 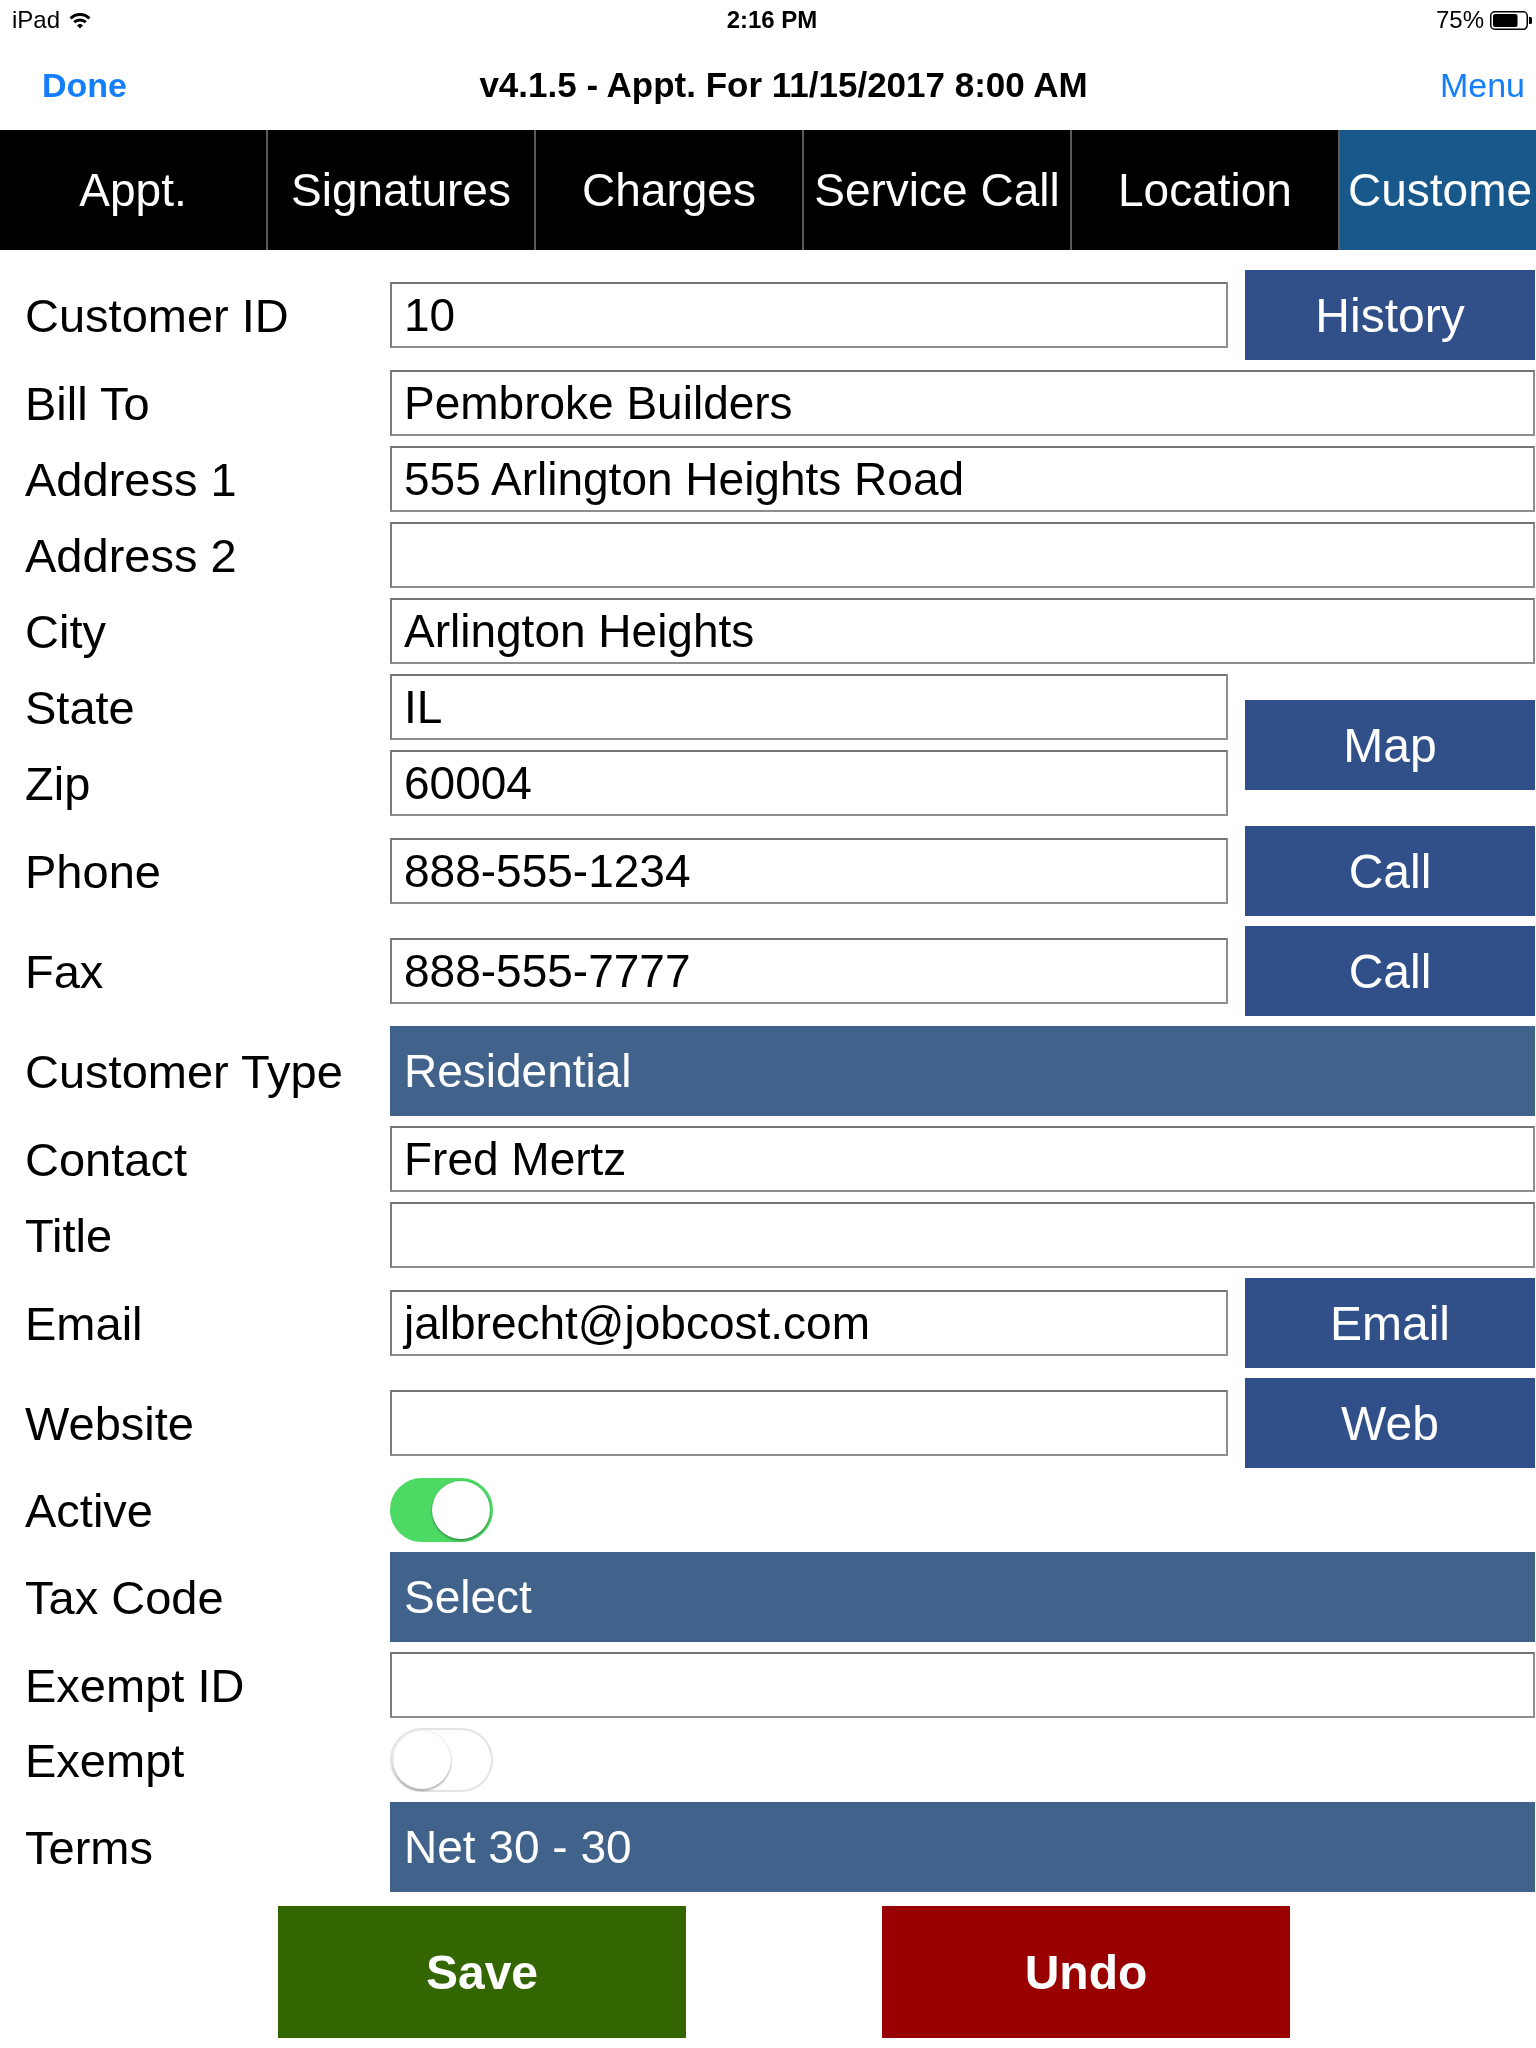 I want to click on battery-percentage: 75%, so click(x=1459, y=20).